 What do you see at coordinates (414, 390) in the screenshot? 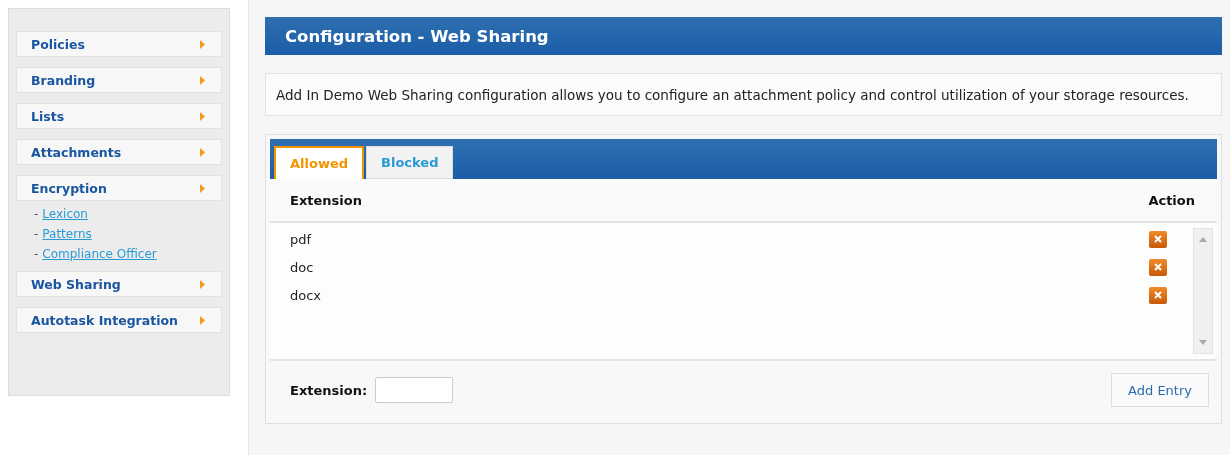
I see `extension-field` at bounding box center [414, 390].